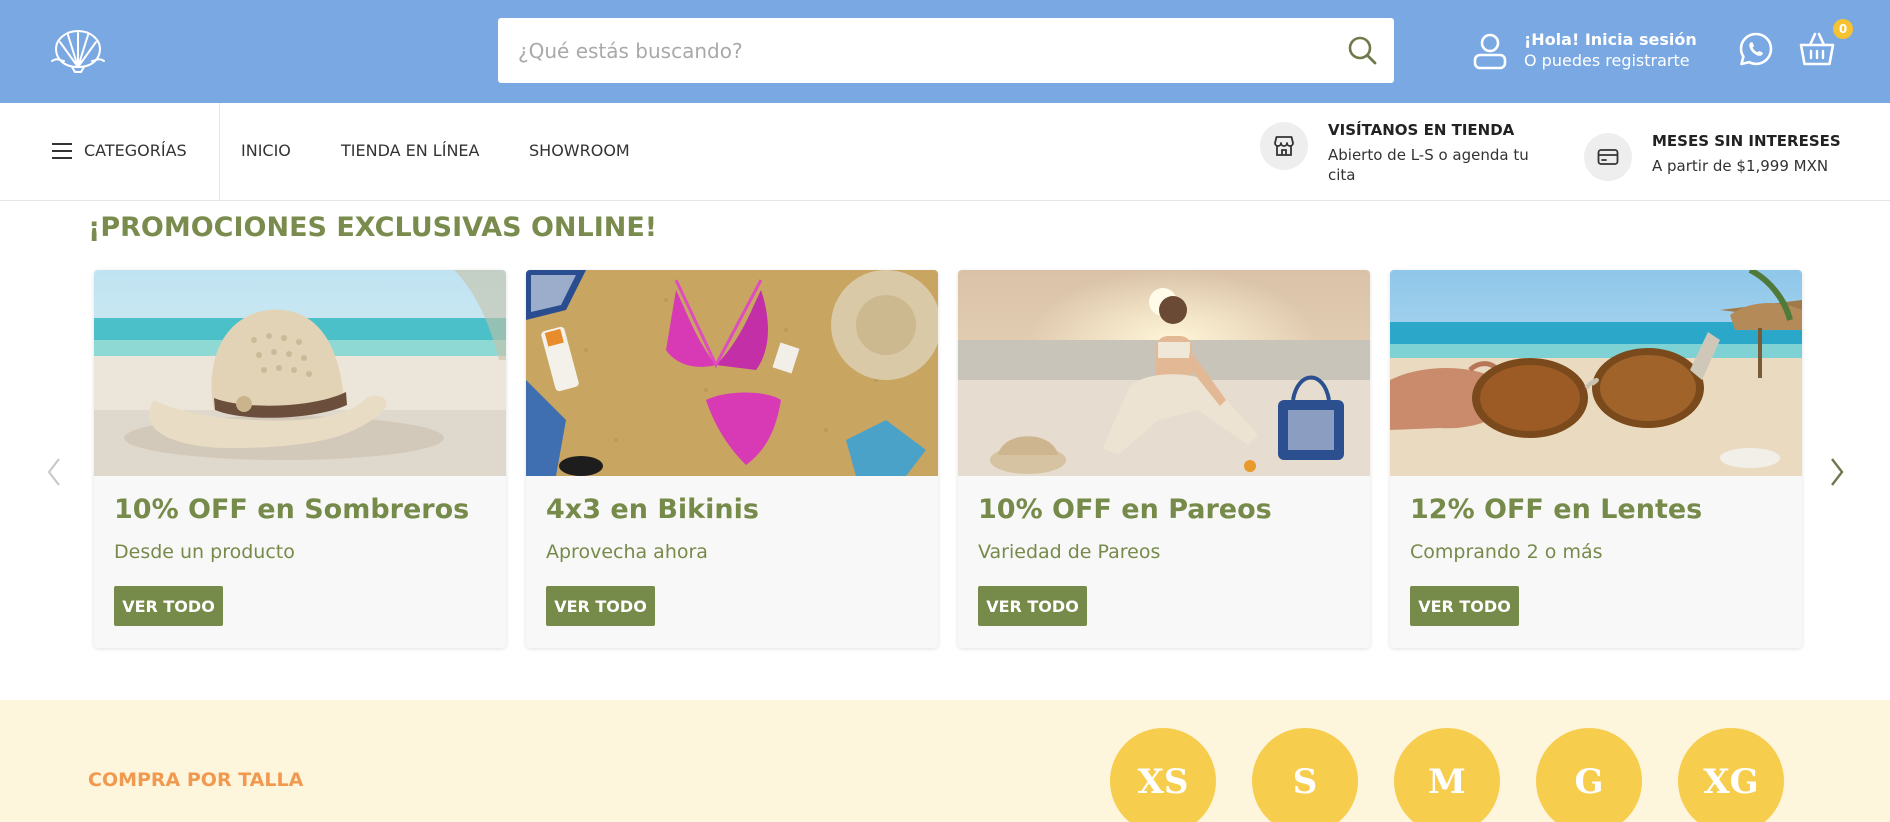 This screenshot has width=1890, height=822. What do you see at coordinates (1756, 49) in the screenshot?
I see `whatsapp-icon` at bounding box center [1756, 49].